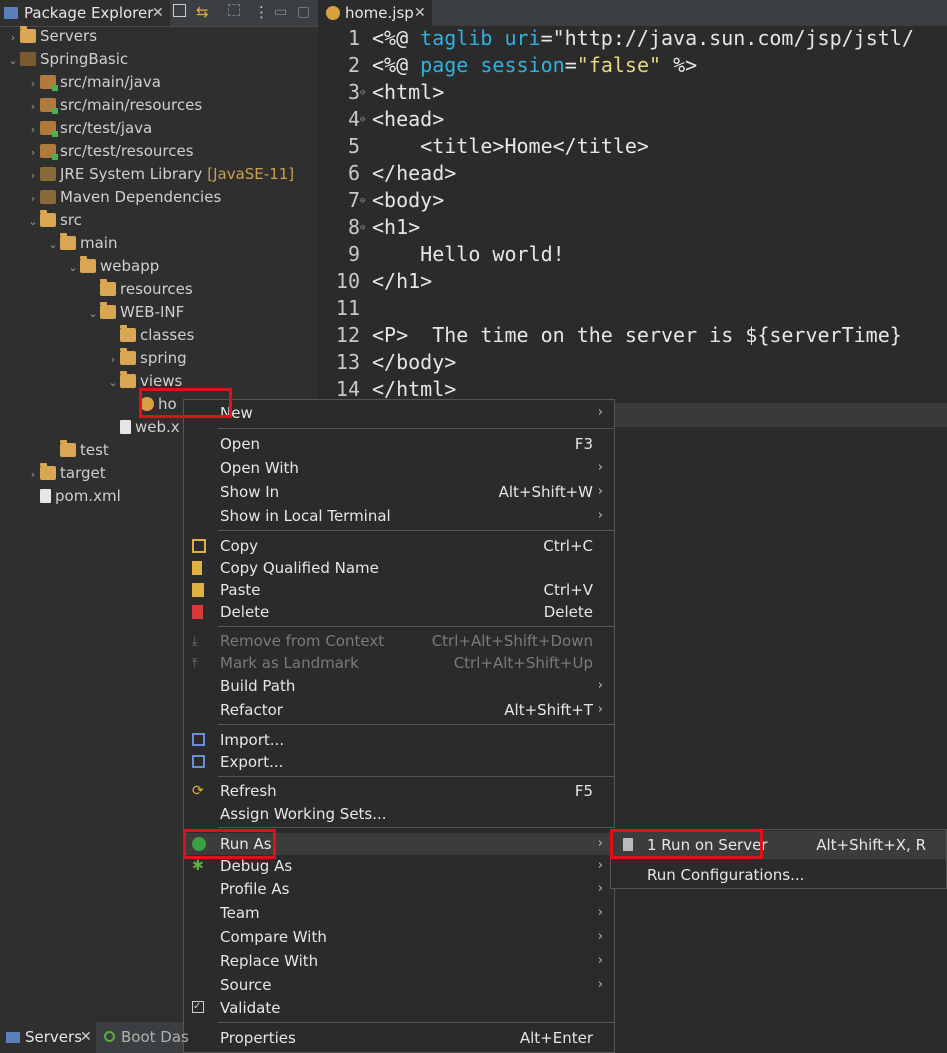  What do you see at coordinates (399, 791) in the screenshot?
I see `menu-item-refresh: ⟳ Refresh F5` at bounding box center [399, 791].